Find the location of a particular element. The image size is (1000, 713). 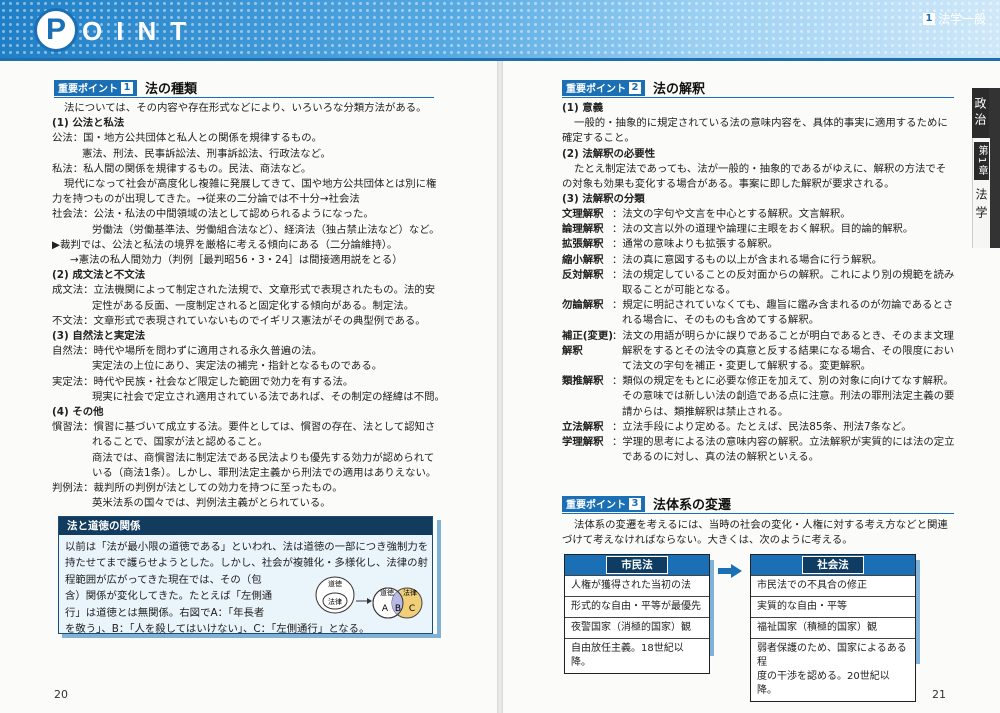

side-tab-chapter-name: 法学 is located at coordinates (981, 206).